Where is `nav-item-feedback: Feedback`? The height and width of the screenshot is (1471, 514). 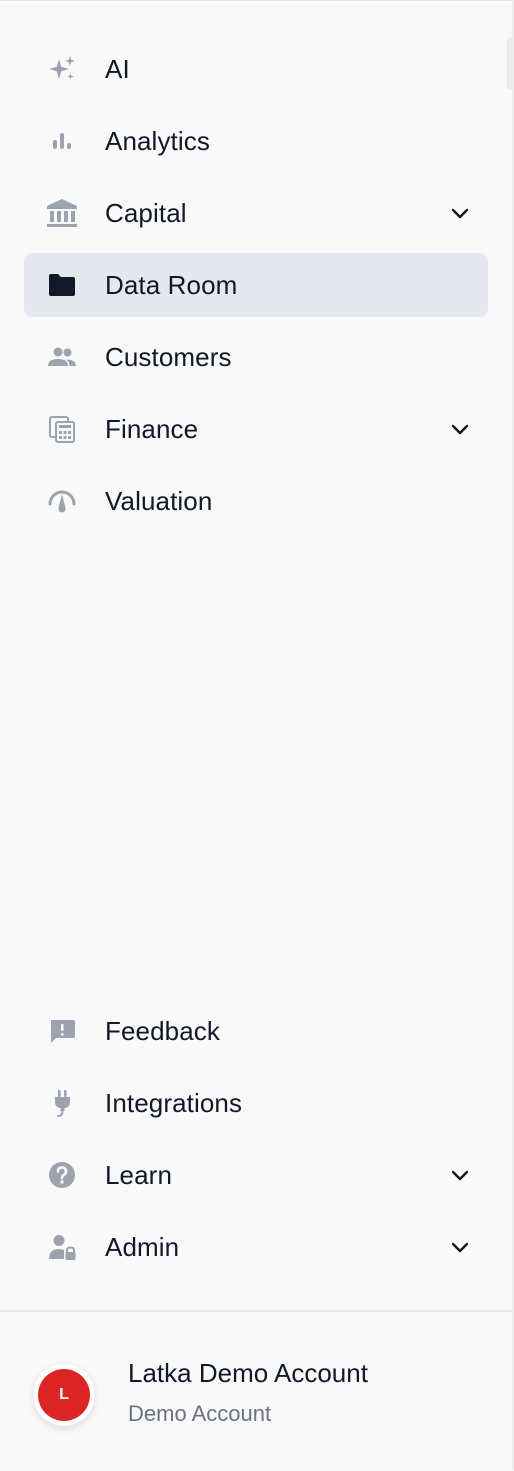
nav-item-feedback: Feedback is located at coordinates (256, 1031).